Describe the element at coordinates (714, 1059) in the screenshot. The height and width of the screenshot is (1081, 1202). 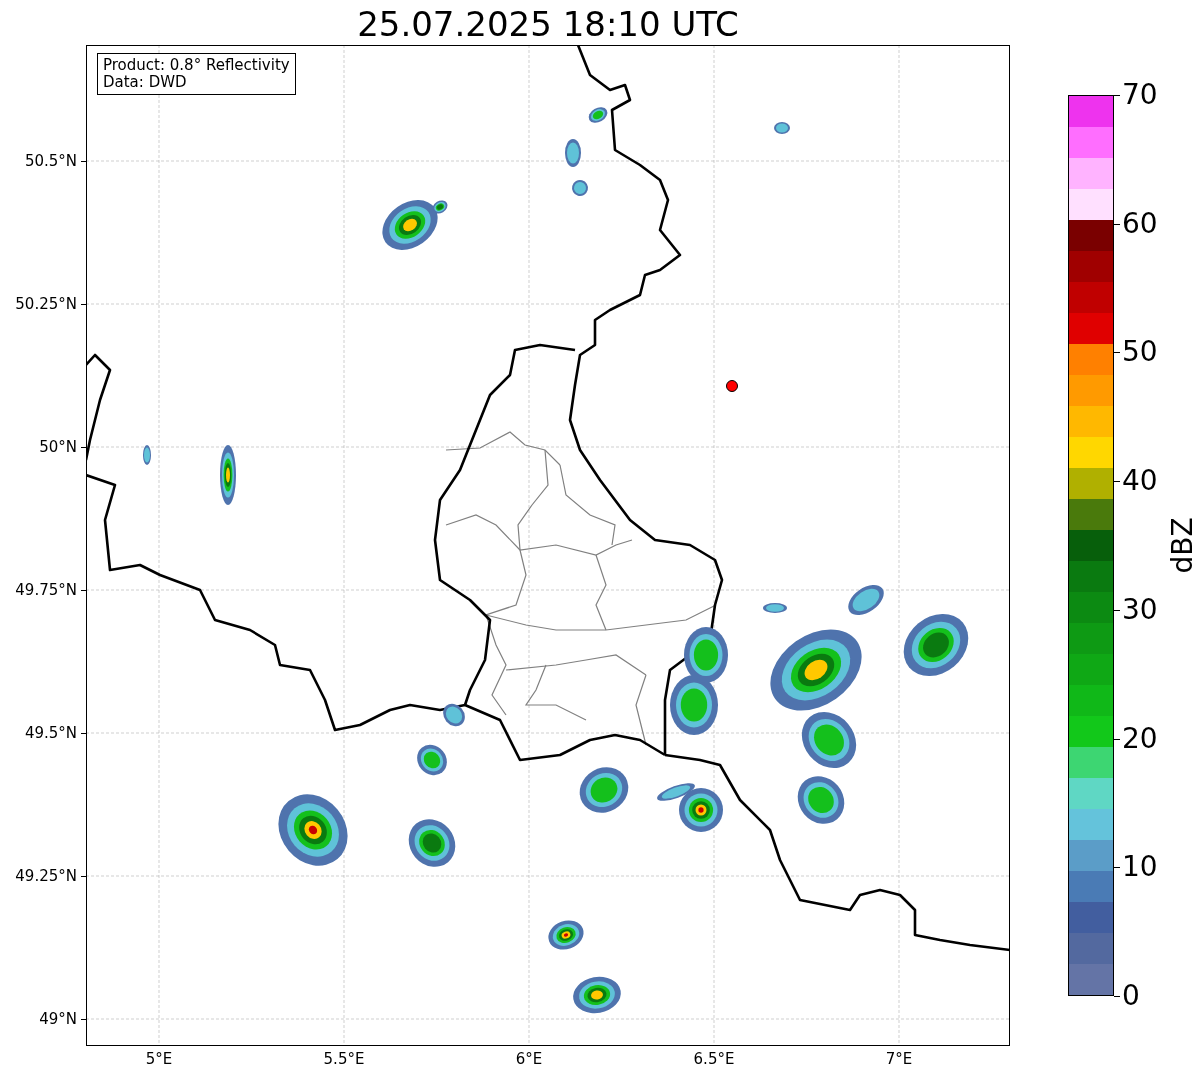
I see `axis-tick-label: 6.5°E` at that location.